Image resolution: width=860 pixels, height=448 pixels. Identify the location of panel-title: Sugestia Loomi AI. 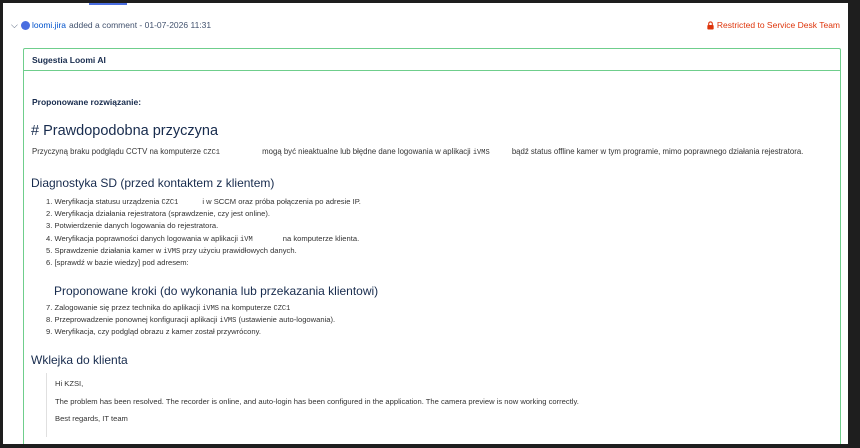
(432, 60).